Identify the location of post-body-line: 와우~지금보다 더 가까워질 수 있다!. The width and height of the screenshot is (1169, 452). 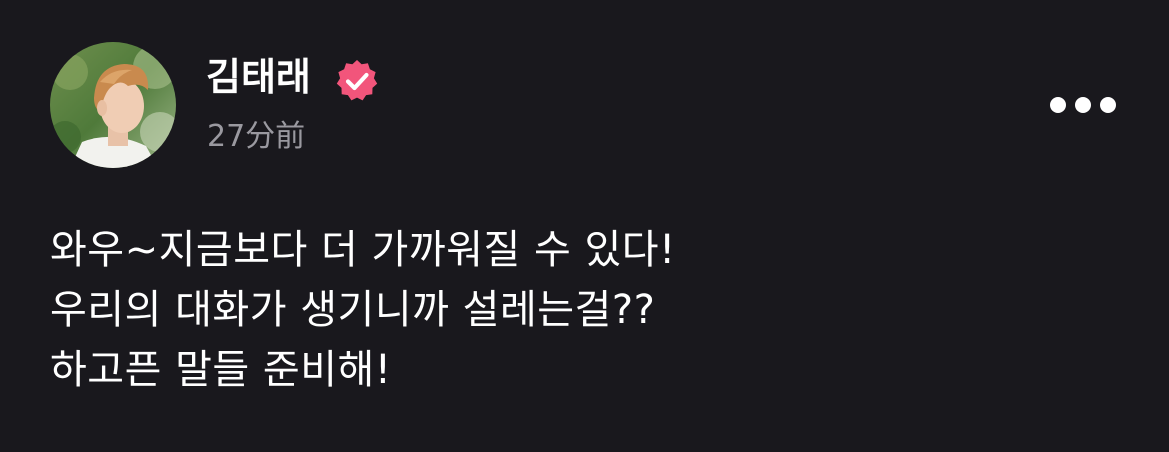
(363, 250).